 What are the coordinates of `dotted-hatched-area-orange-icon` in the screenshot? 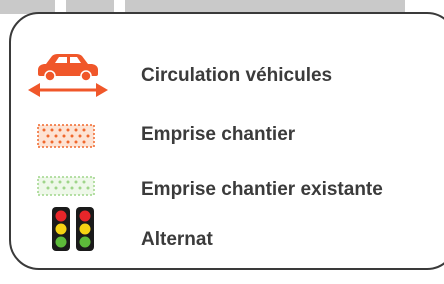 It's located at (66, 136).